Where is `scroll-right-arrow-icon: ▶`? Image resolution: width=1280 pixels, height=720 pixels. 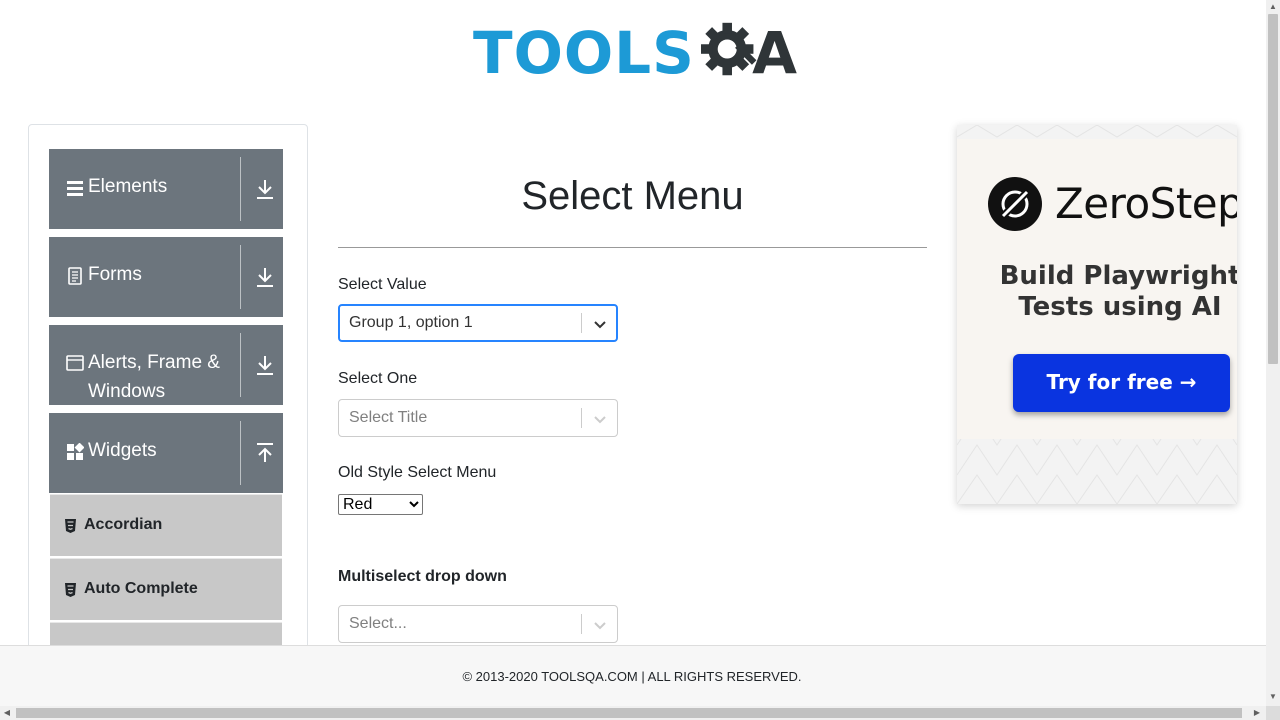 scroll-right-arrow-icon: ▶ is located at coordinates (1257, 713).